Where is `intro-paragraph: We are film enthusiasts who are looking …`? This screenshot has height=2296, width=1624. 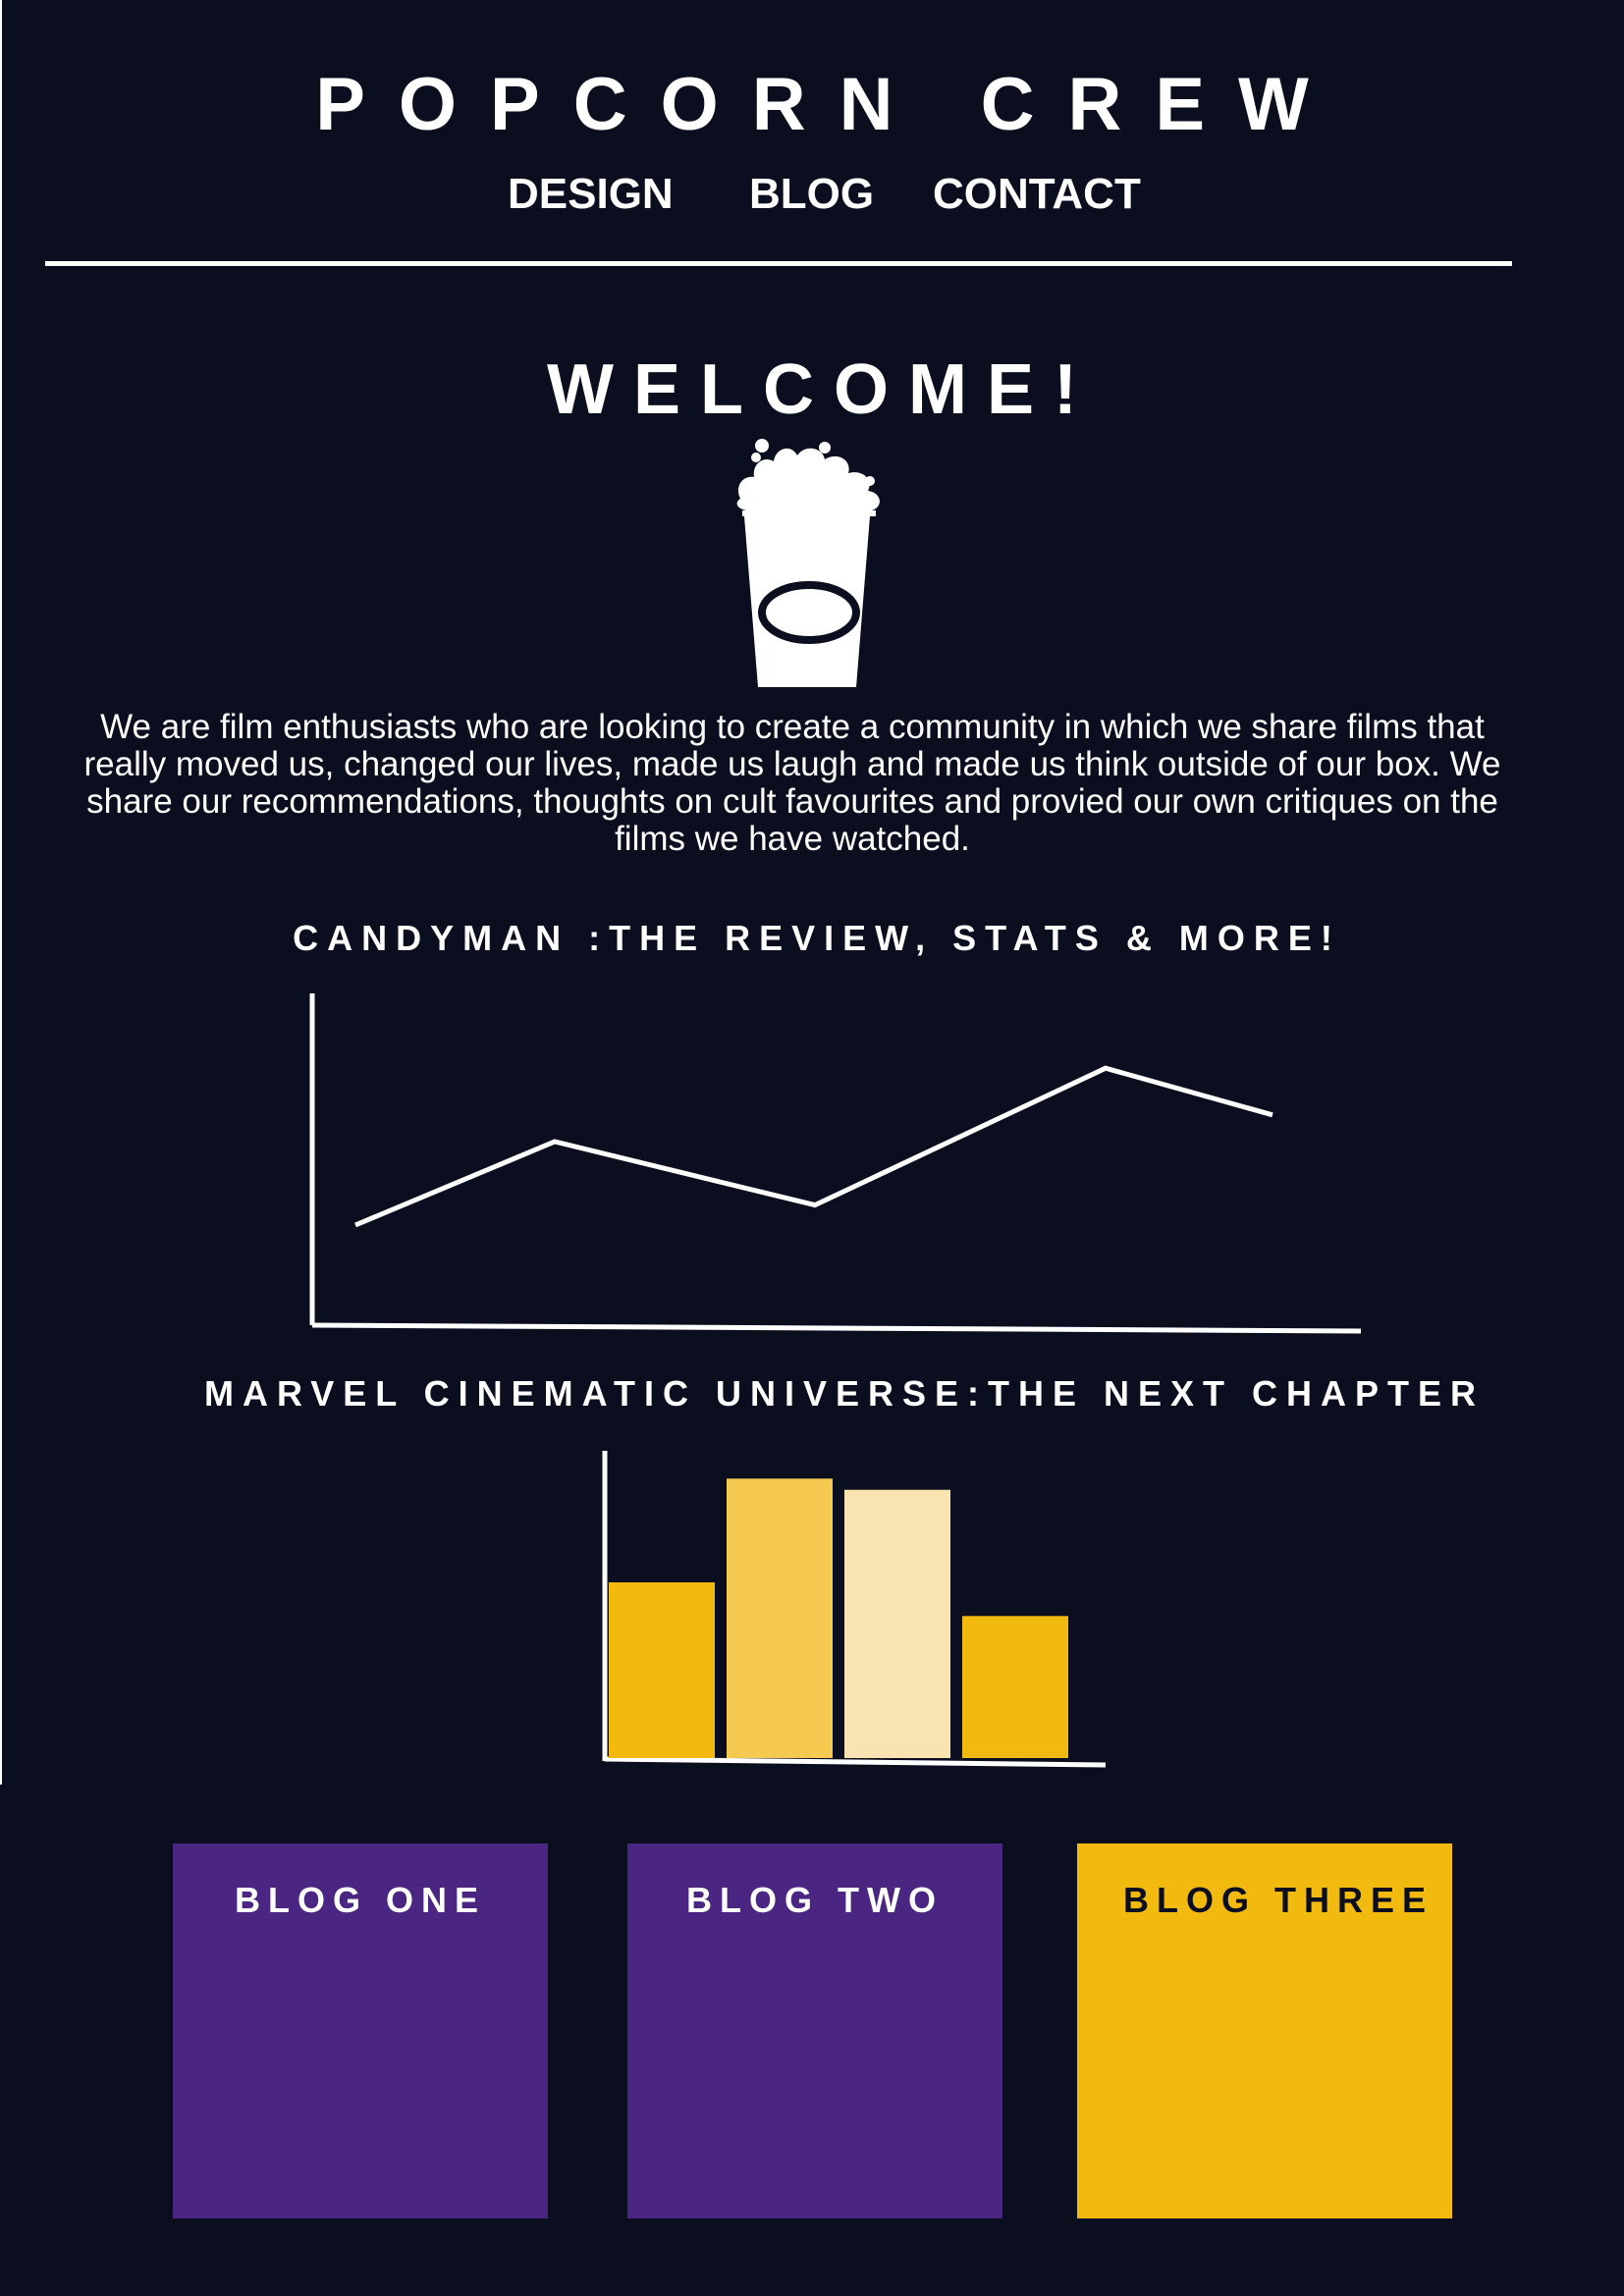
intro-paragraph: We are film enthusiasts who are looking … is located at coordinates (792, 783).